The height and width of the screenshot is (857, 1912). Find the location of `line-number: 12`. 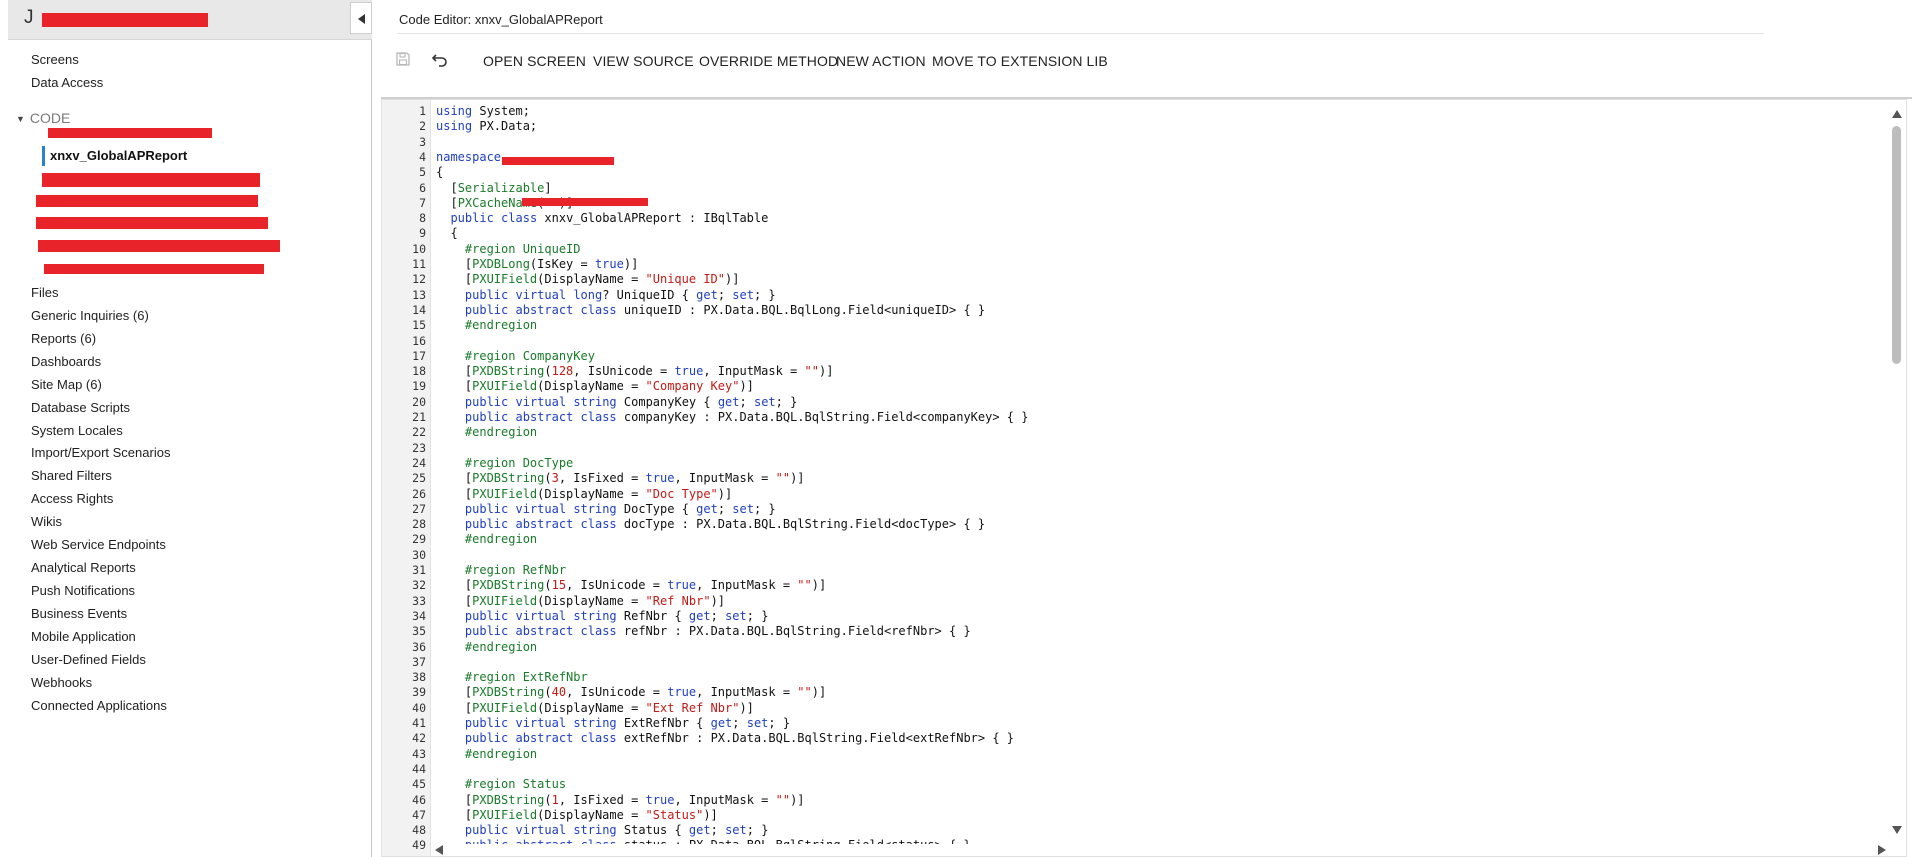

line-number: 12 is located at coordinates (419, 279).